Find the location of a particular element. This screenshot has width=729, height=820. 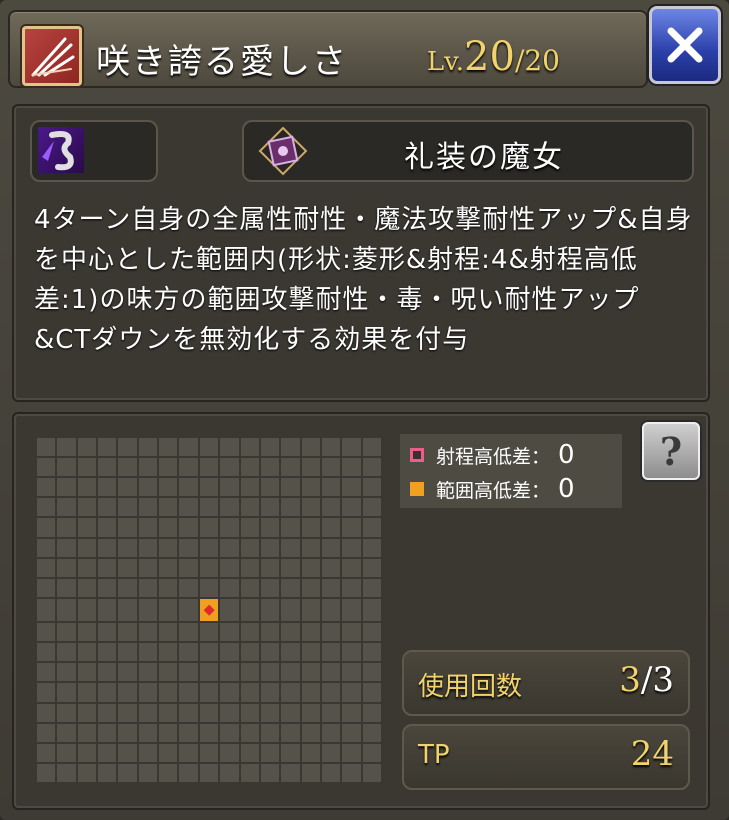

close-button is located at coordinates (685, 45).